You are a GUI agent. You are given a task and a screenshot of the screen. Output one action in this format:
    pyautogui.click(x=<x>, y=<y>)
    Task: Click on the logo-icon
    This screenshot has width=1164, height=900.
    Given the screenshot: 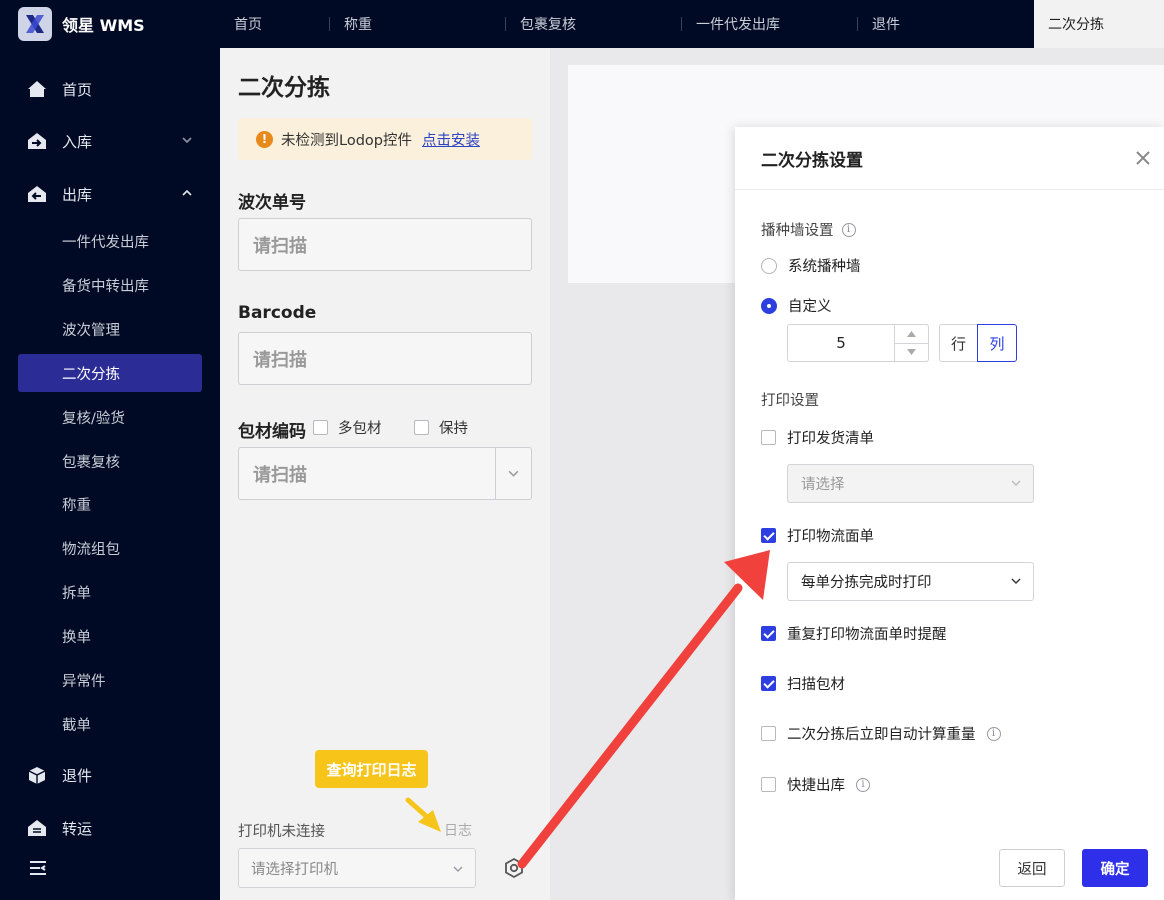 What is the action you would take?
    pyautogui.click(x=35, y=24)
    